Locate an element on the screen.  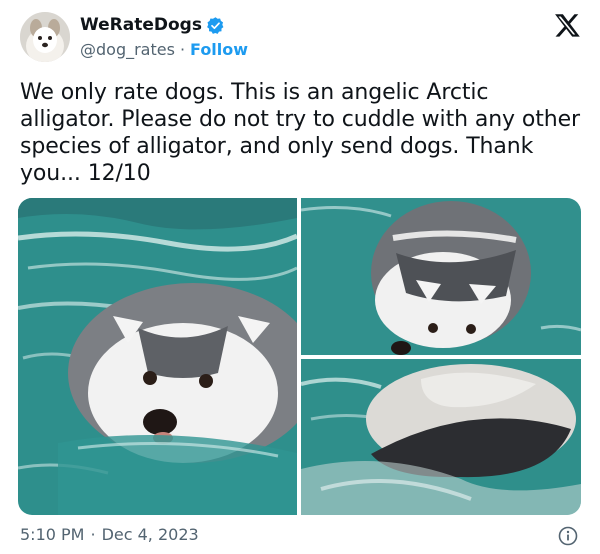
x-logo-icon is located at coordinates (567, 26).